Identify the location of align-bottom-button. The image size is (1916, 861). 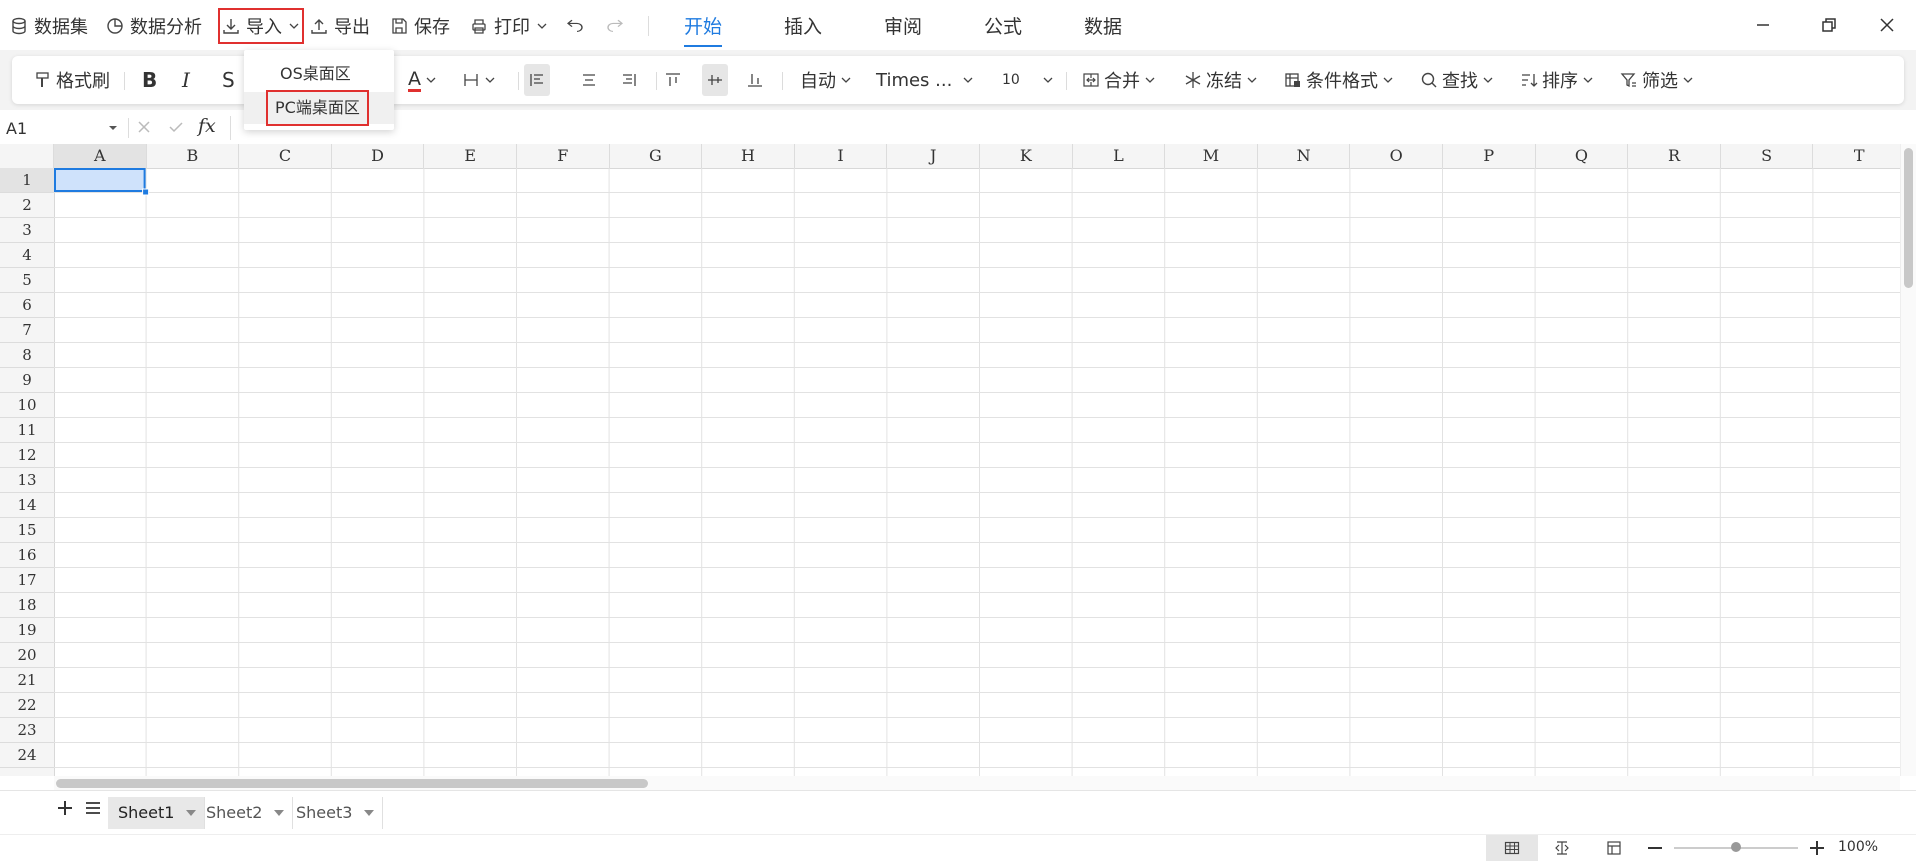
(755, 80).